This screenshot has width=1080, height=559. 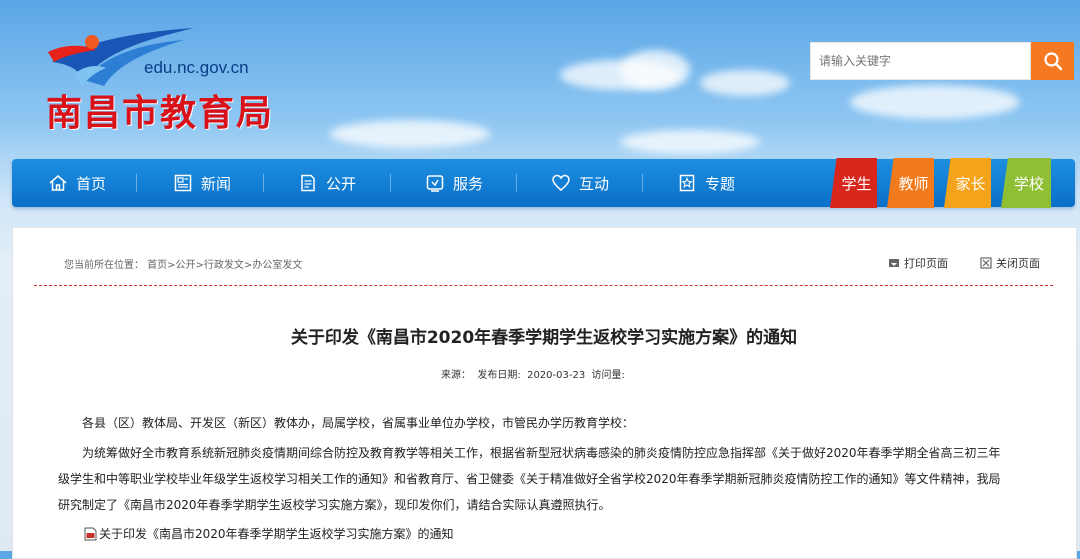 I want to click on close-label: 关闭页面, so click(x=1018, y=263).